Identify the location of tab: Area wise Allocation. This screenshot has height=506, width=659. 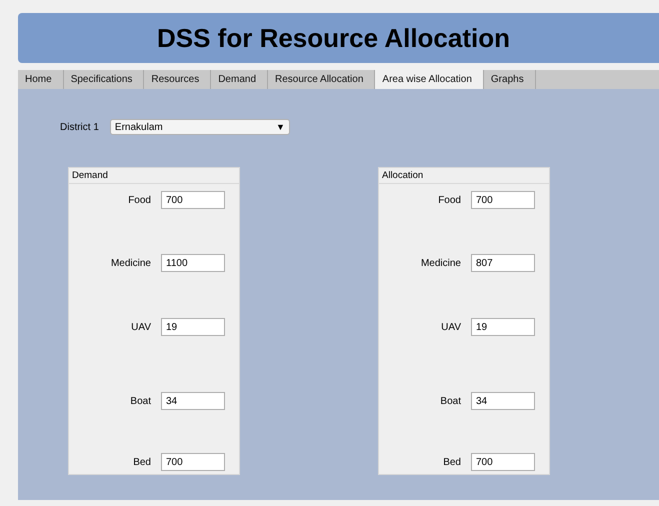
(429, 79).